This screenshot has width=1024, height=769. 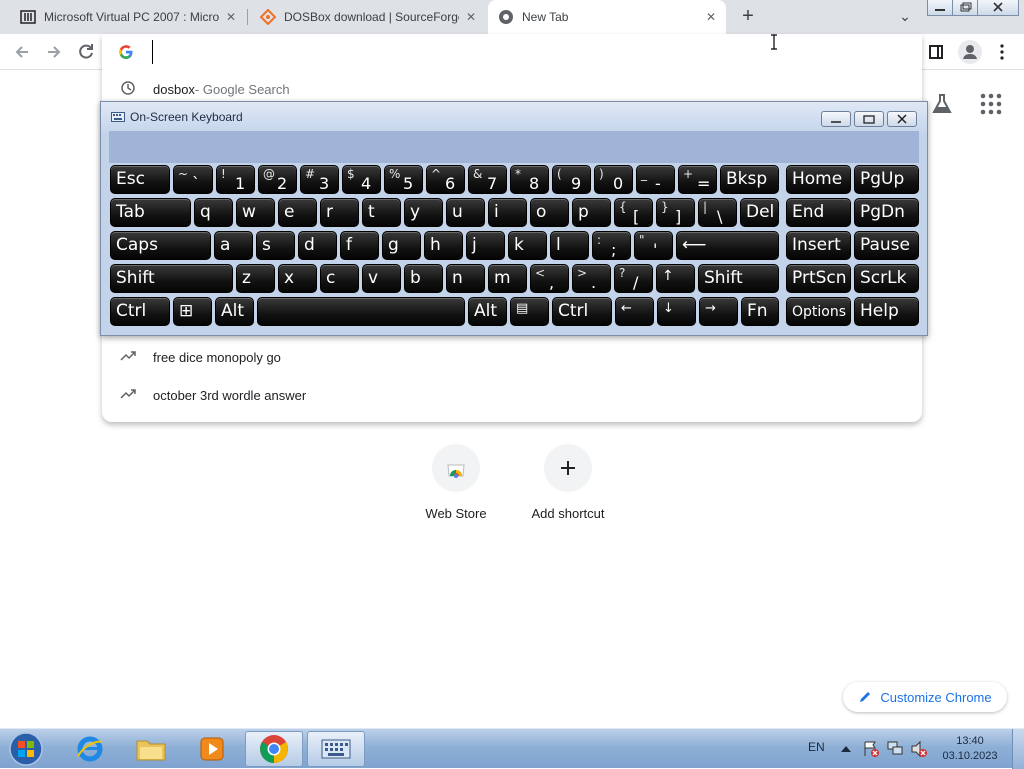 What do you see at coordinates (902, 119) in the screenshot?
I see `osk-close-button` at bounding box center [902, 119].